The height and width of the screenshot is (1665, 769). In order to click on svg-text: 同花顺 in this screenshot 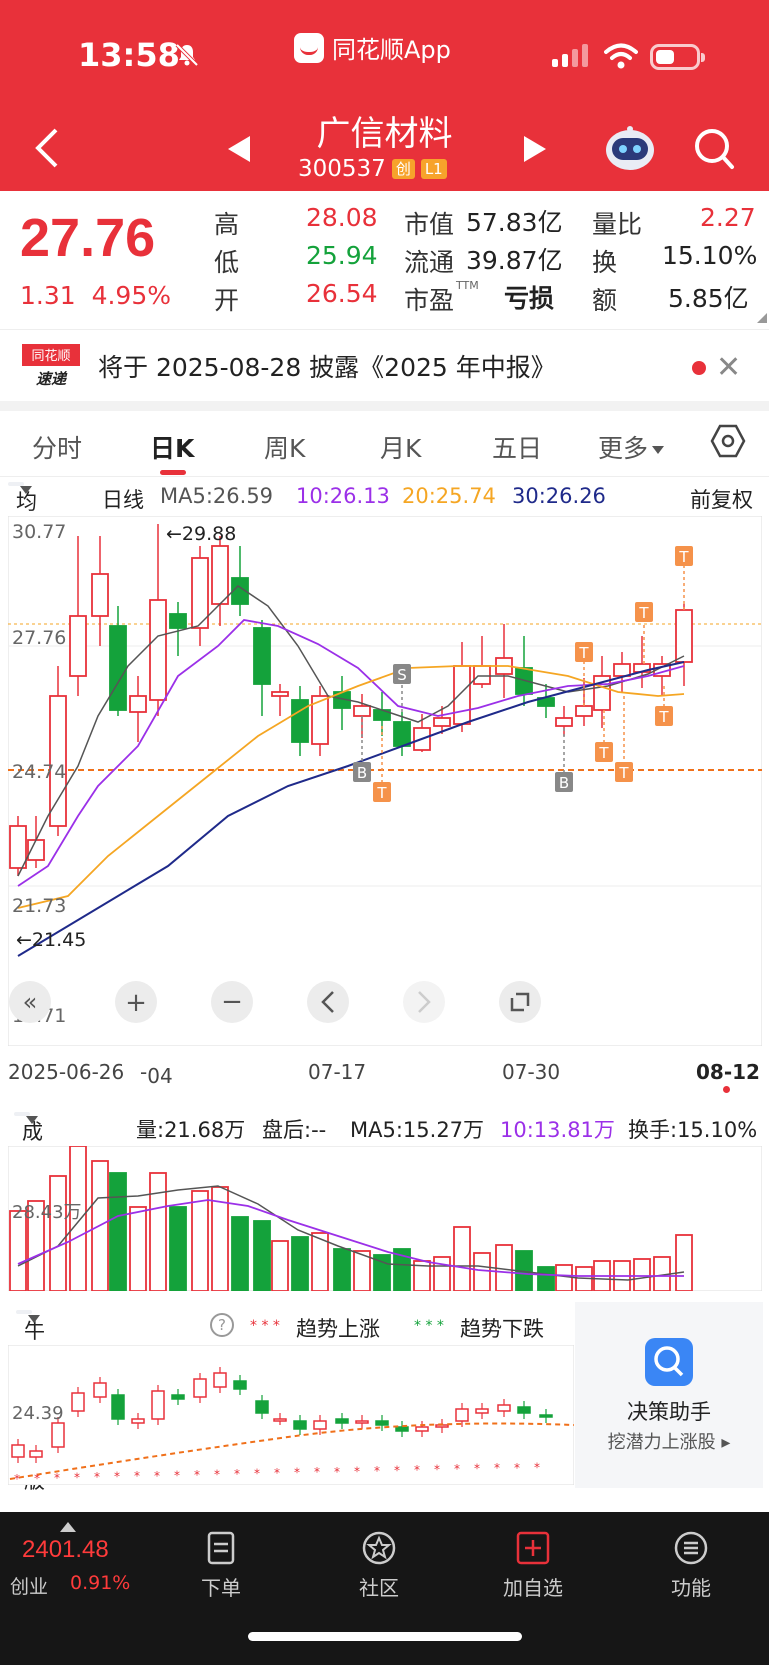, I will do `click(50, 356)`.